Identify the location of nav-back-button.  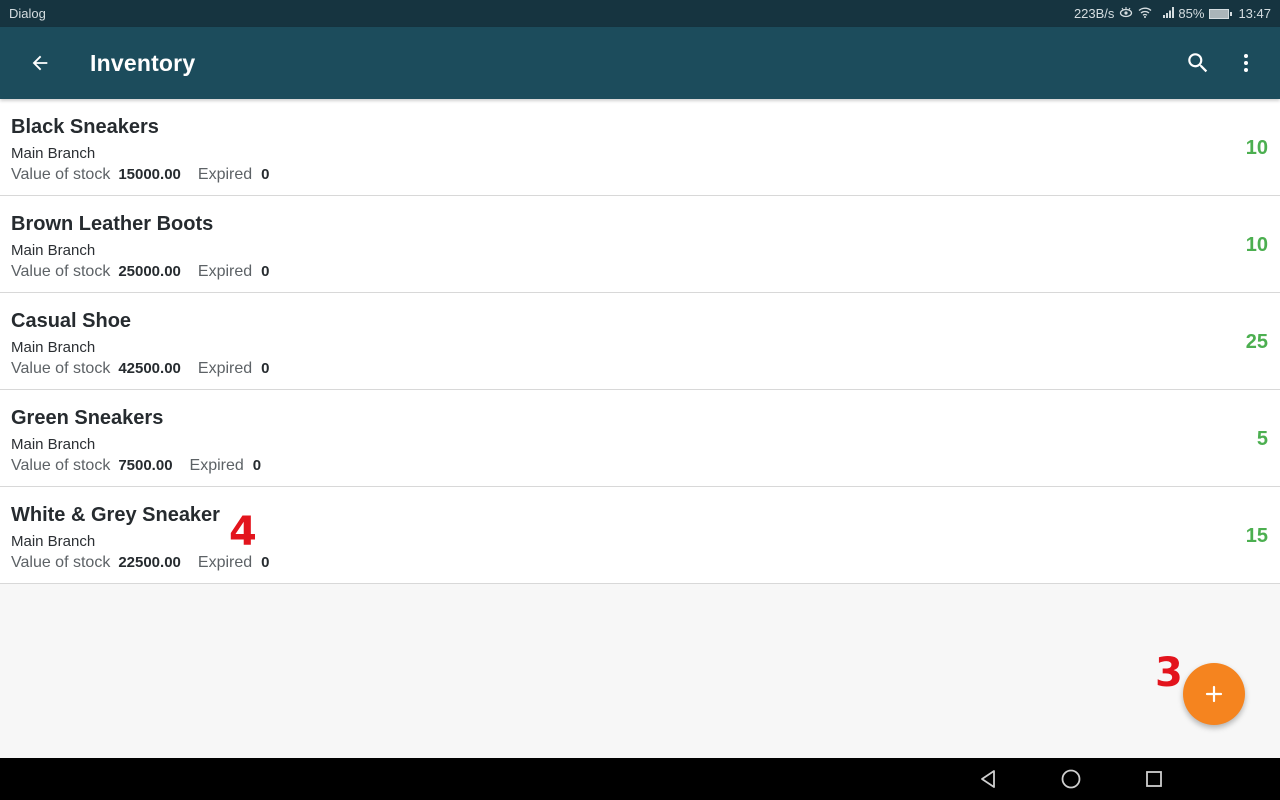
(988, 779).